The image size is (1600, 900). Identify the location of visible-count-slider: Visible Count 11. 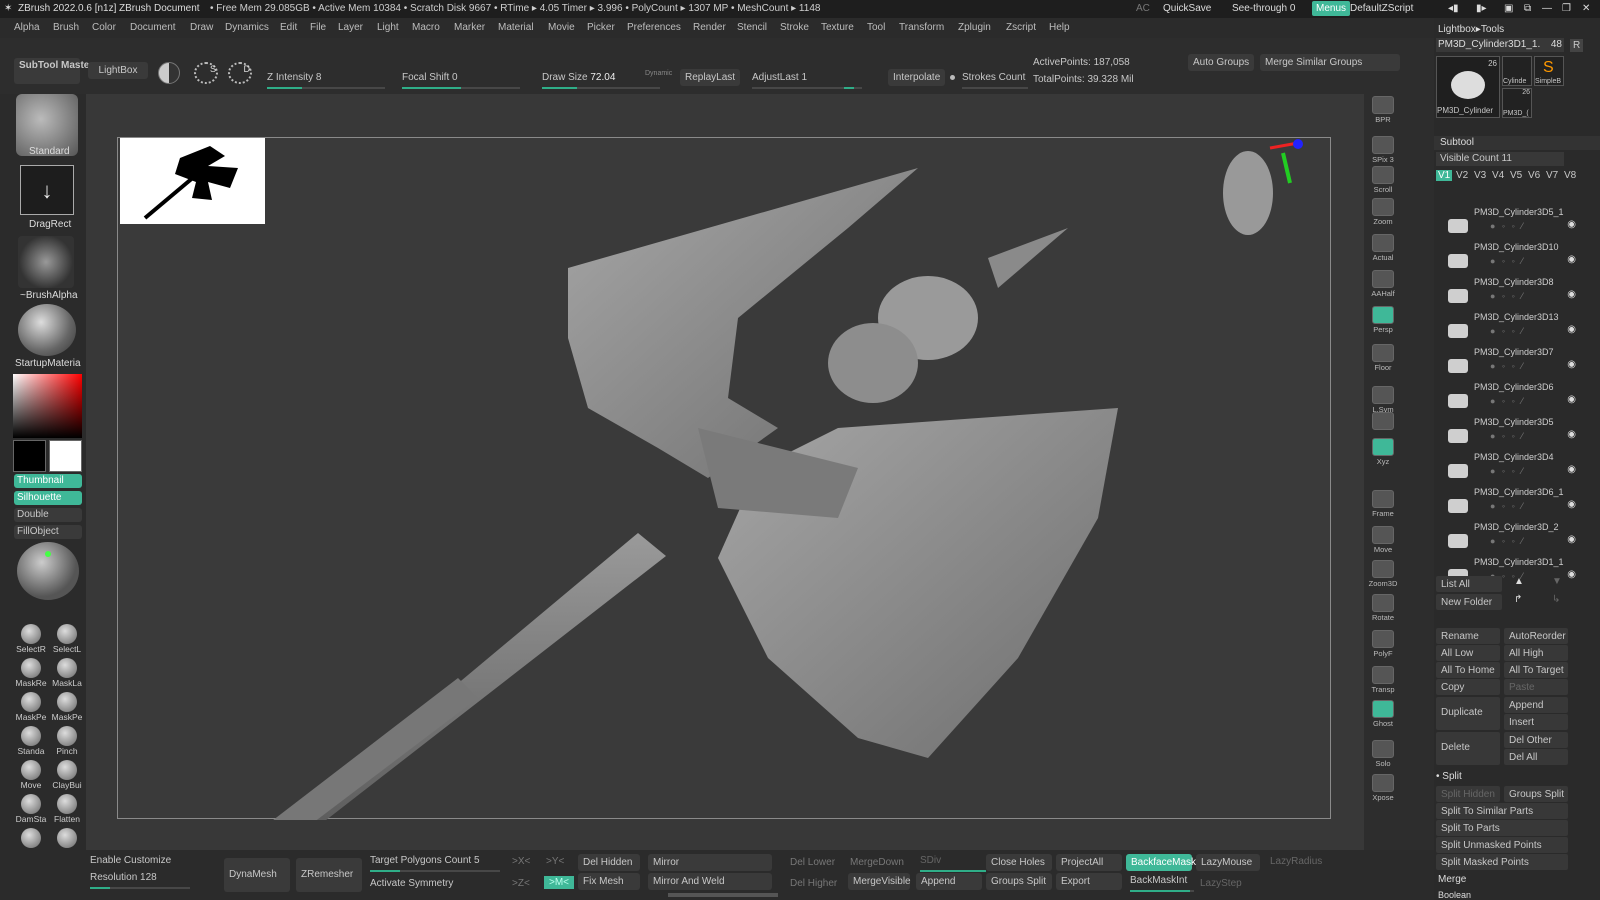
(1500, 159).